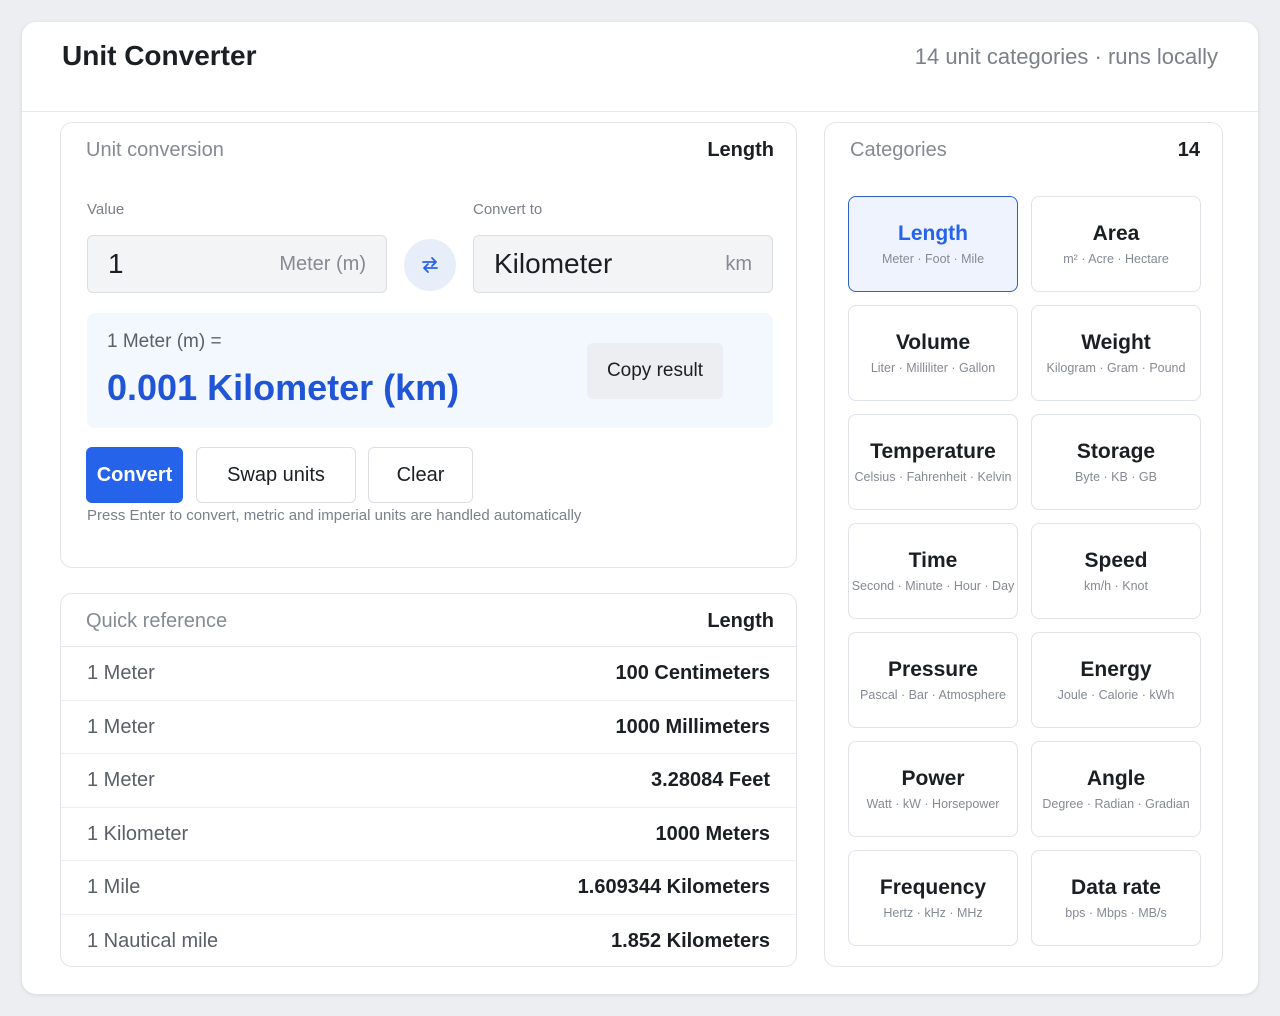  I want to click on conversion-category: Length, so click(740, 150).